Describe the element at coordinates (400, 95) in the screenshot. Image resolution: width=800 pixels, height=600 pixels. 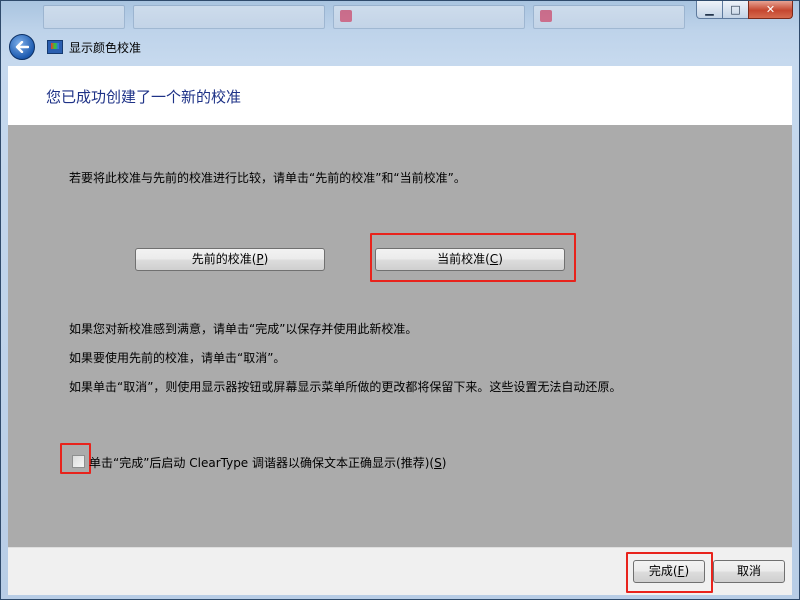
I see `page-header: 您已成功创建了一个新的校准` at that location.